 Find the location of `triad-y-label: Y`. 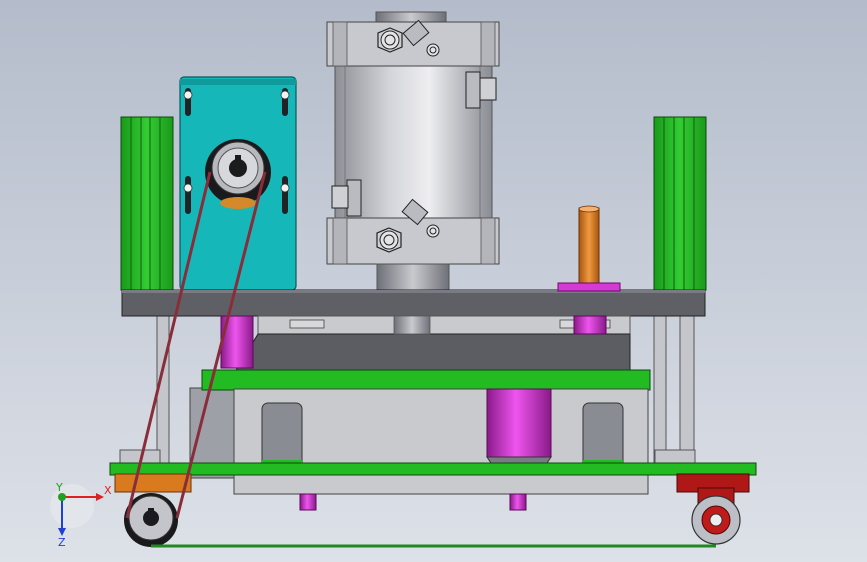

triad-y-label: Y is located at coordinates (59, 487).